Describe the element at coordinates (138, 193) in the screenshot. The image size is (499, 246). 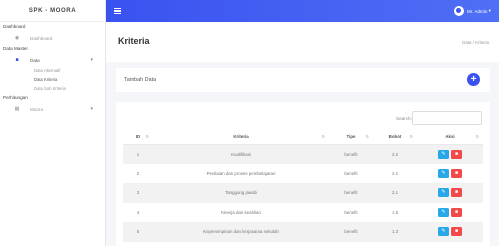
I see `cell-id: 3` at that location.